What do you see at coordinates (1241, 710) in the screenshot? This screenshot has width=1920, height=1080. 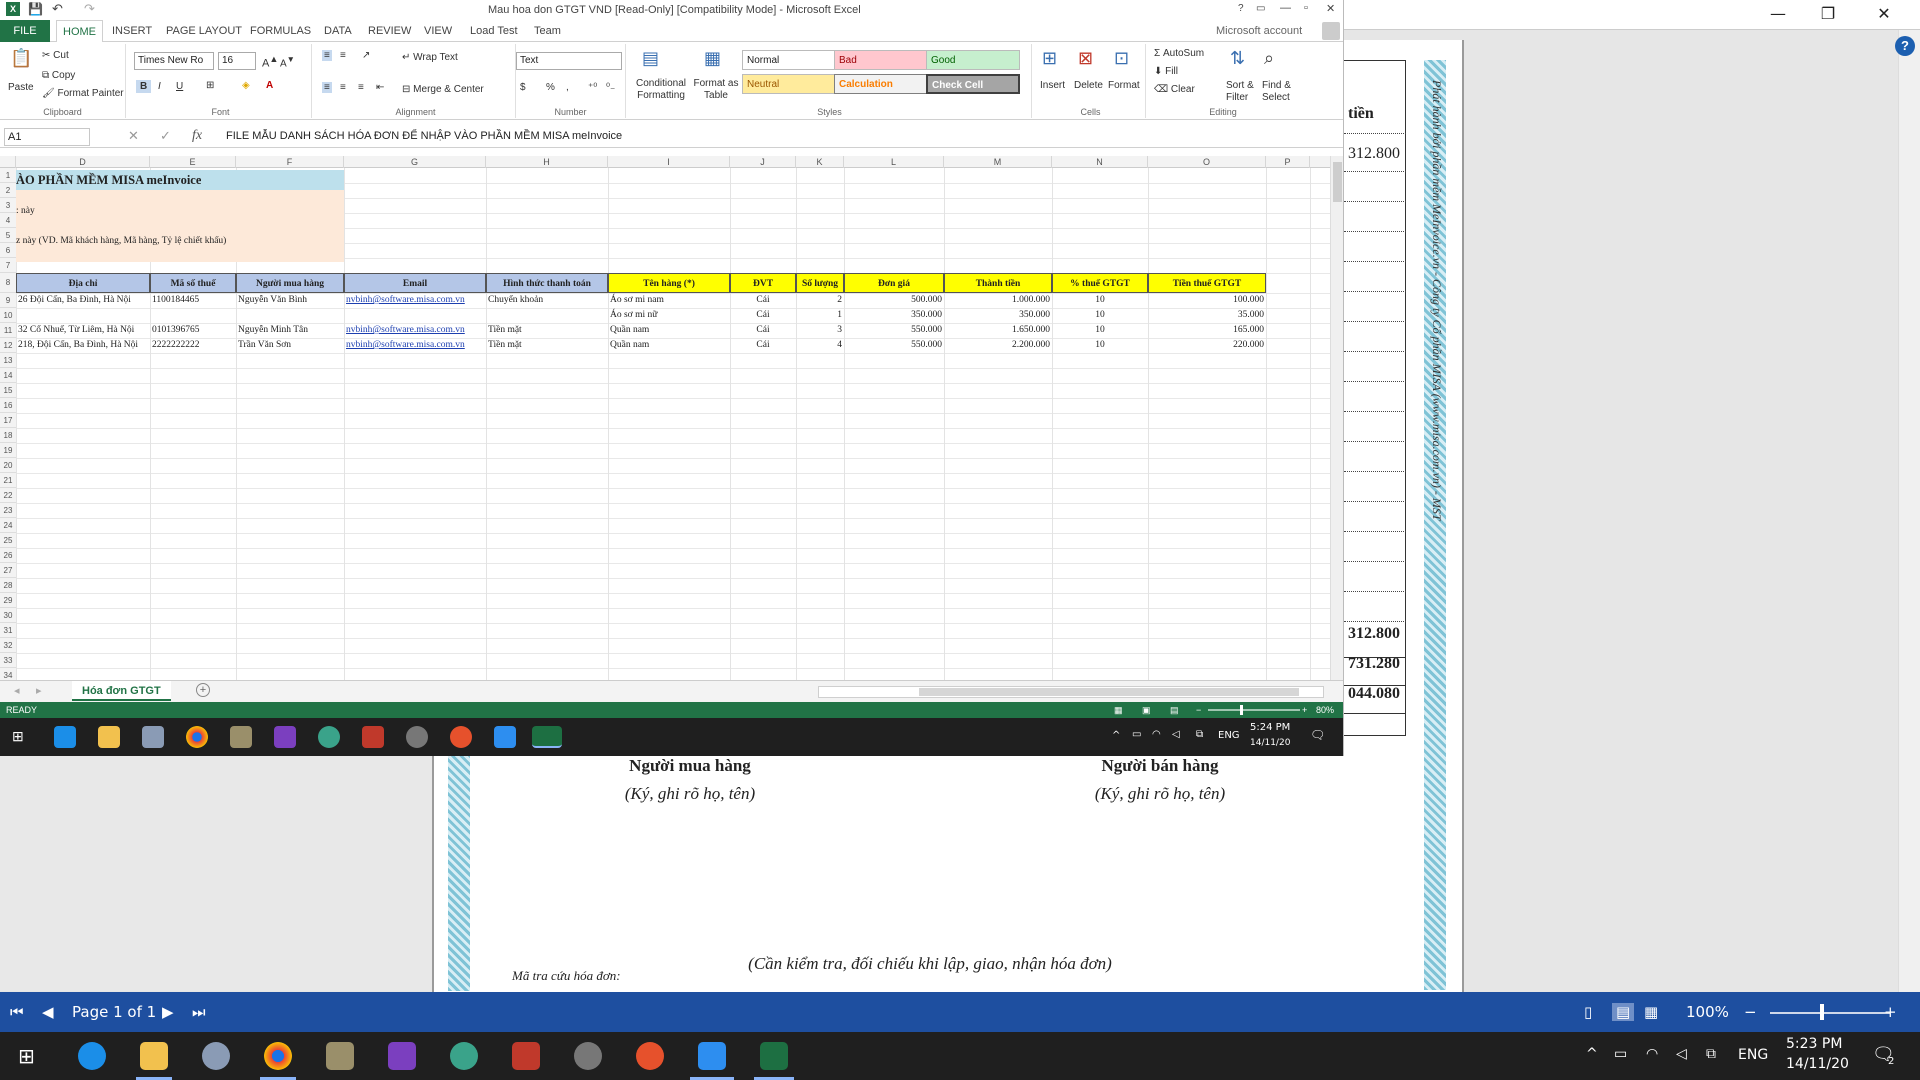 I see `excel-zoom-thumb` at bounding box center [1241, 710].